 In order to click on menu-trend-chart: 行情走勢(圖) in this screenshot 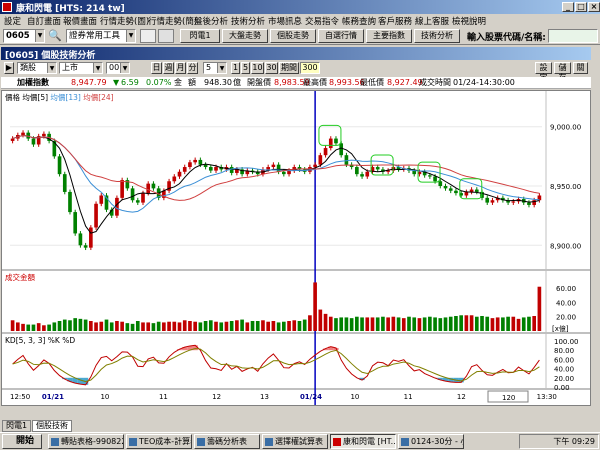, I will do `click(124, 21)`.